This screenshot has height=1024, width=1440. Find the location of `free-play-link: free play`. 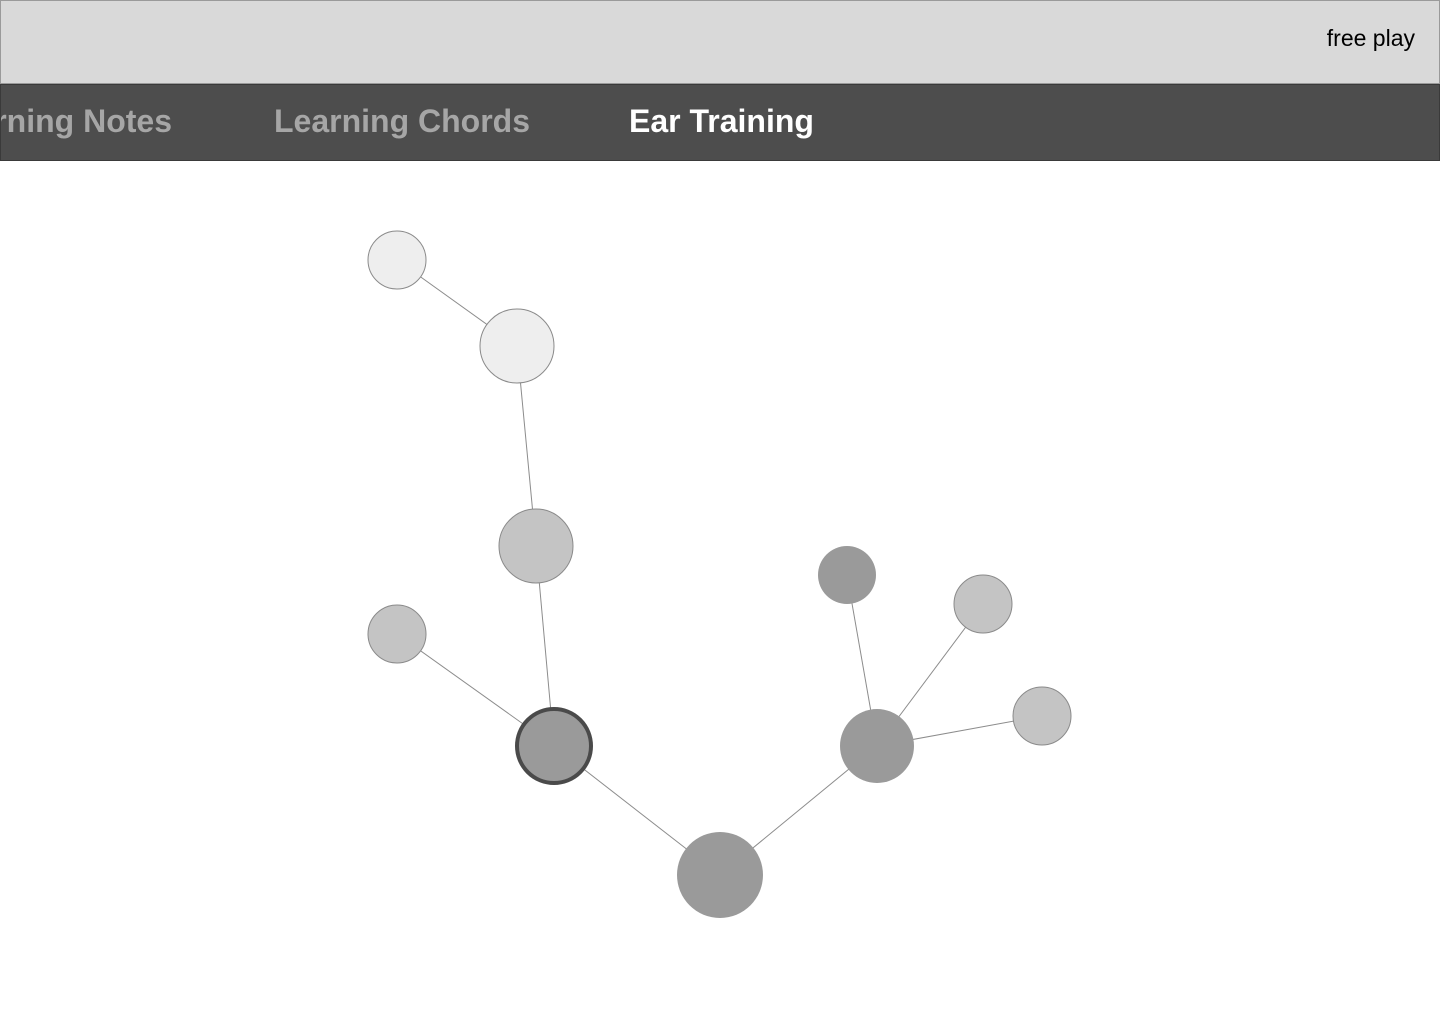

free-play-link: free play is located at coordinates (1371, 38).